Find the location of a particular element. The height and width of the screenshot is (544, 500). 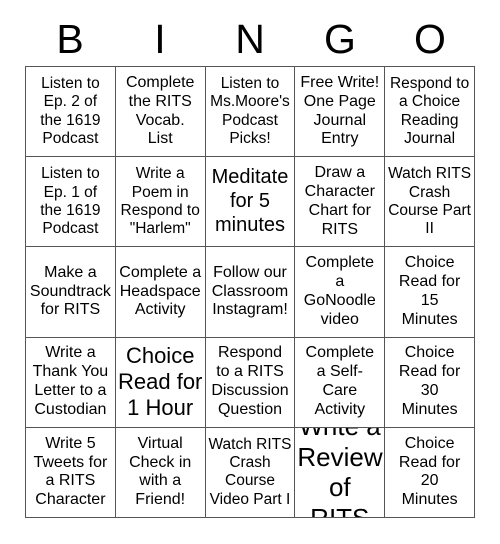

bingo-cell-r1c4: Free Write! One Page Journal Entry is located at coordinates (340, 112).